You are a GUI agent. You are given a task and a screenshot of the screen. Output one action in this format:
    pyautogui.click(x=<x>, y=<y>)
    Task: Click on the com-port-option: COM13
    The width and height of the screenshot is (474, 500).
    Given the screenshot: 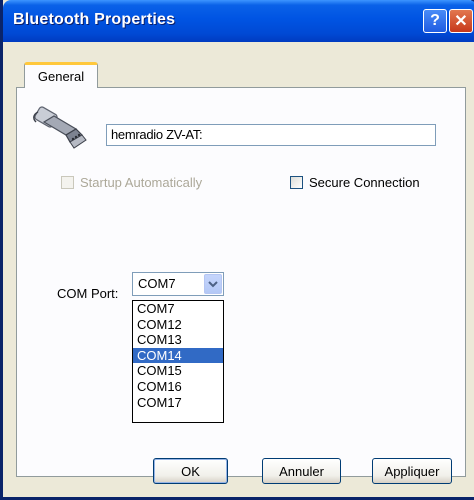 What is the action you would take?
    pyautogui.click(x=178, y=340)
    